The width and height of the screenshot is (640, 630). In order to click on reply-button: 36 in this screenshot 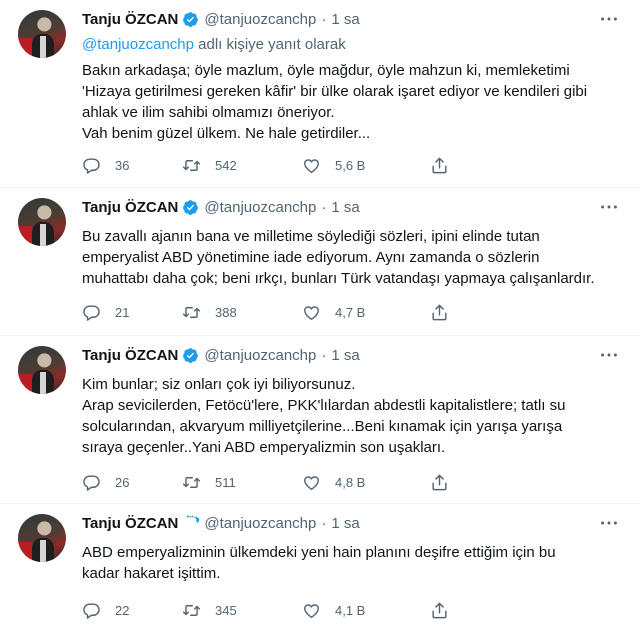, I will do `click(132, 165)`.